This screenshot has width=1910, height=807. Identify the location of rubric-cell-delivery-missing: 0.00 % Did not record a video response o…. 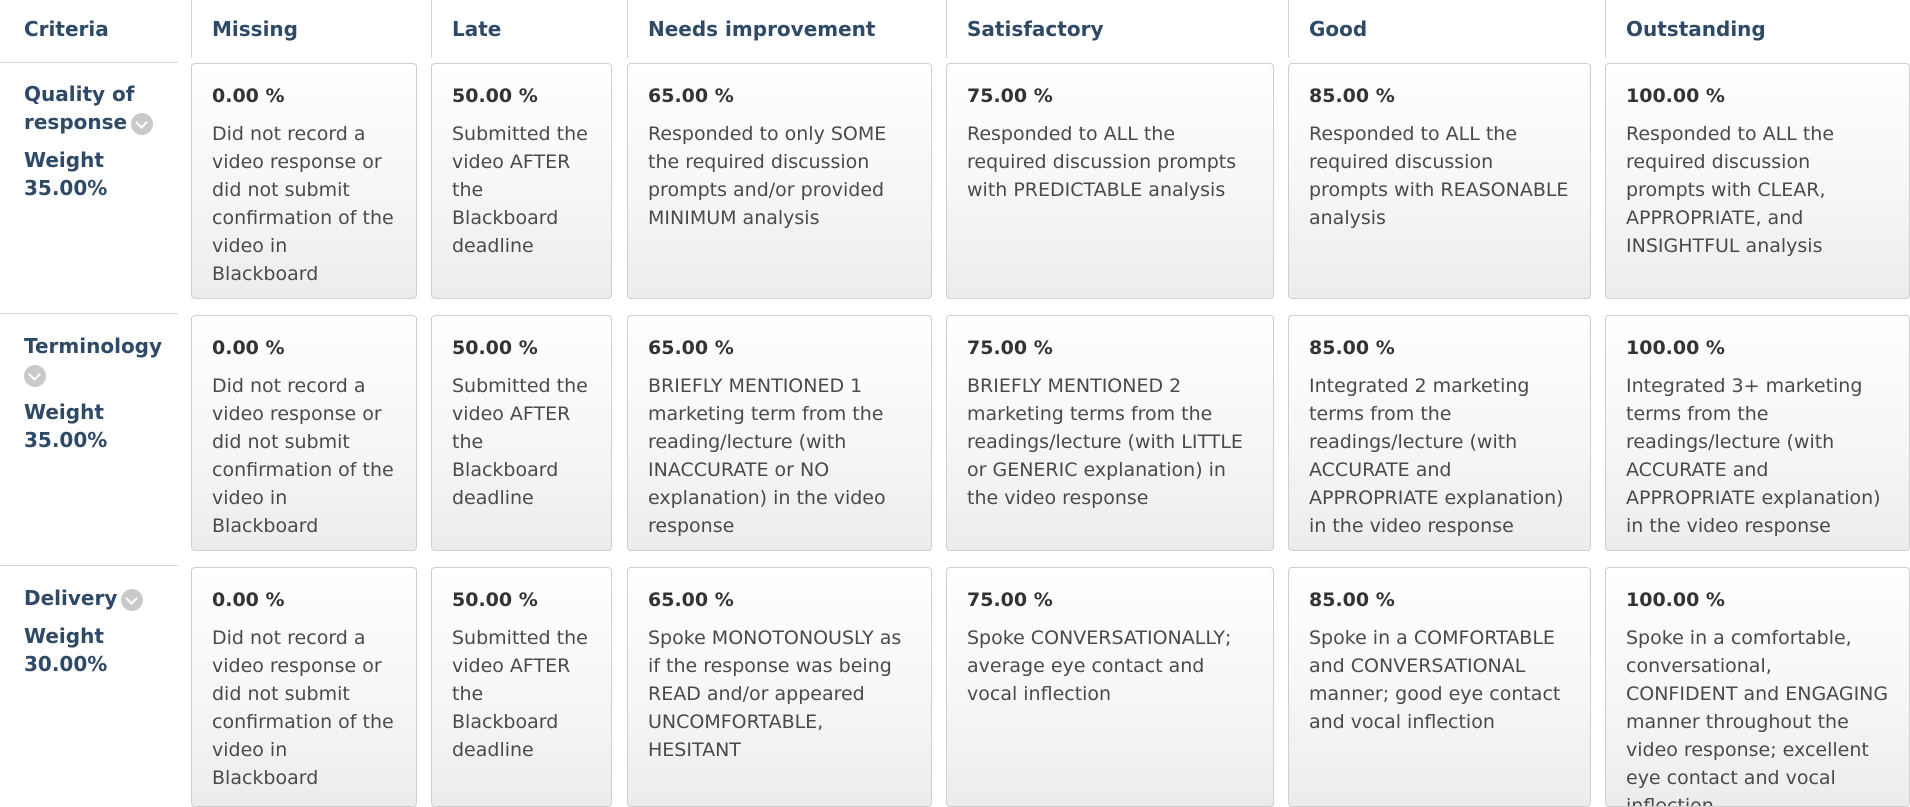
(304, 687).